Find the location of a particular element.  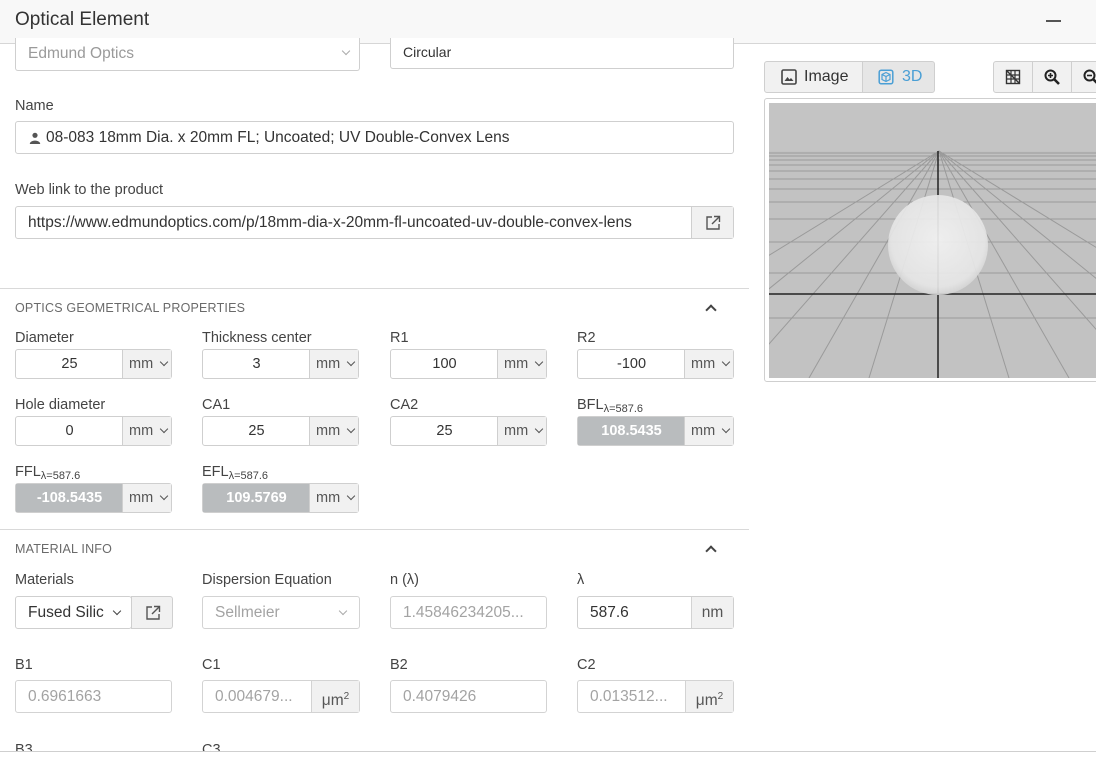

user-icon is located at coordinates (35, 138).